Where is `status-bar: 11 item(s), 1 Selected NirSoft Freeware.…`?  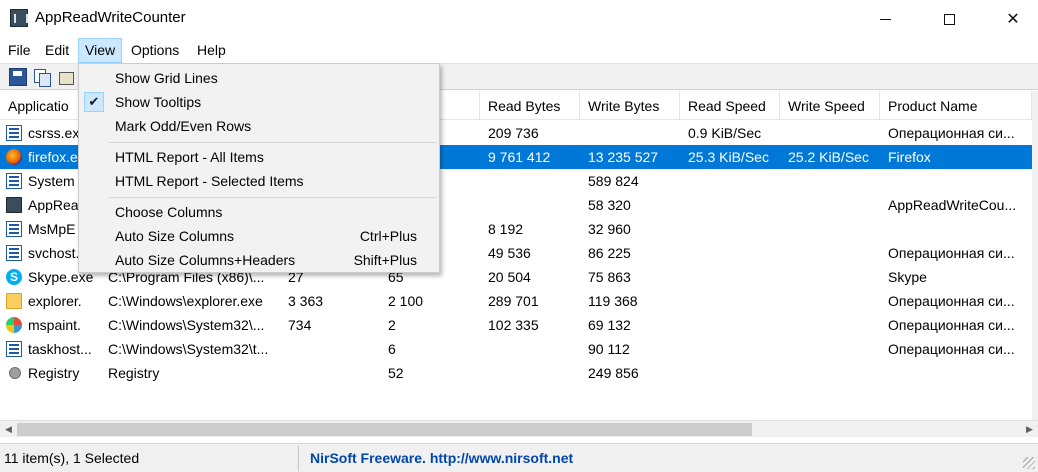
status-bar: 11 item(s), 1 Selected NirSoft Freeware.… is located at coordinates (519, 457).